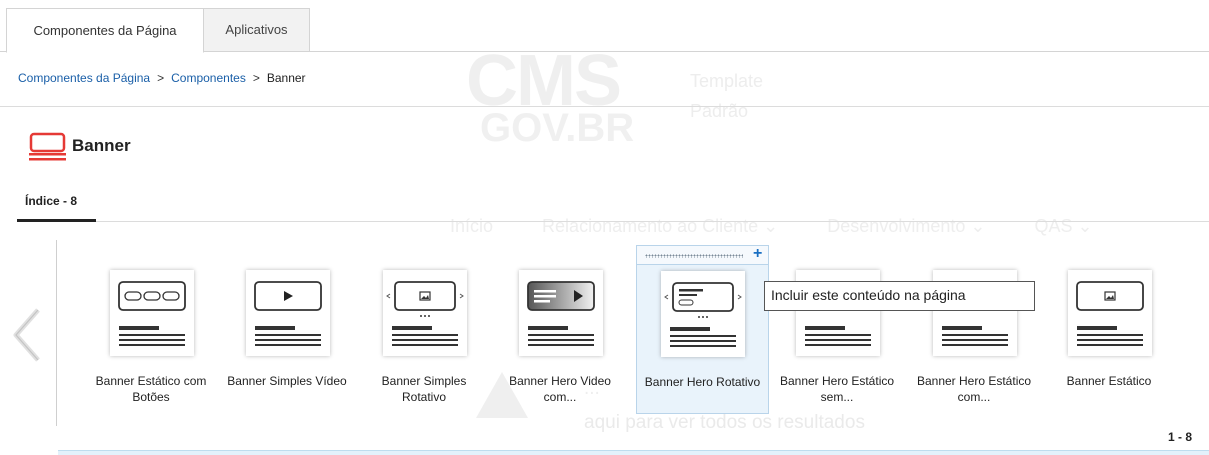  I want to click on component-card: Banner Estático com Botões, so click(151, 338).